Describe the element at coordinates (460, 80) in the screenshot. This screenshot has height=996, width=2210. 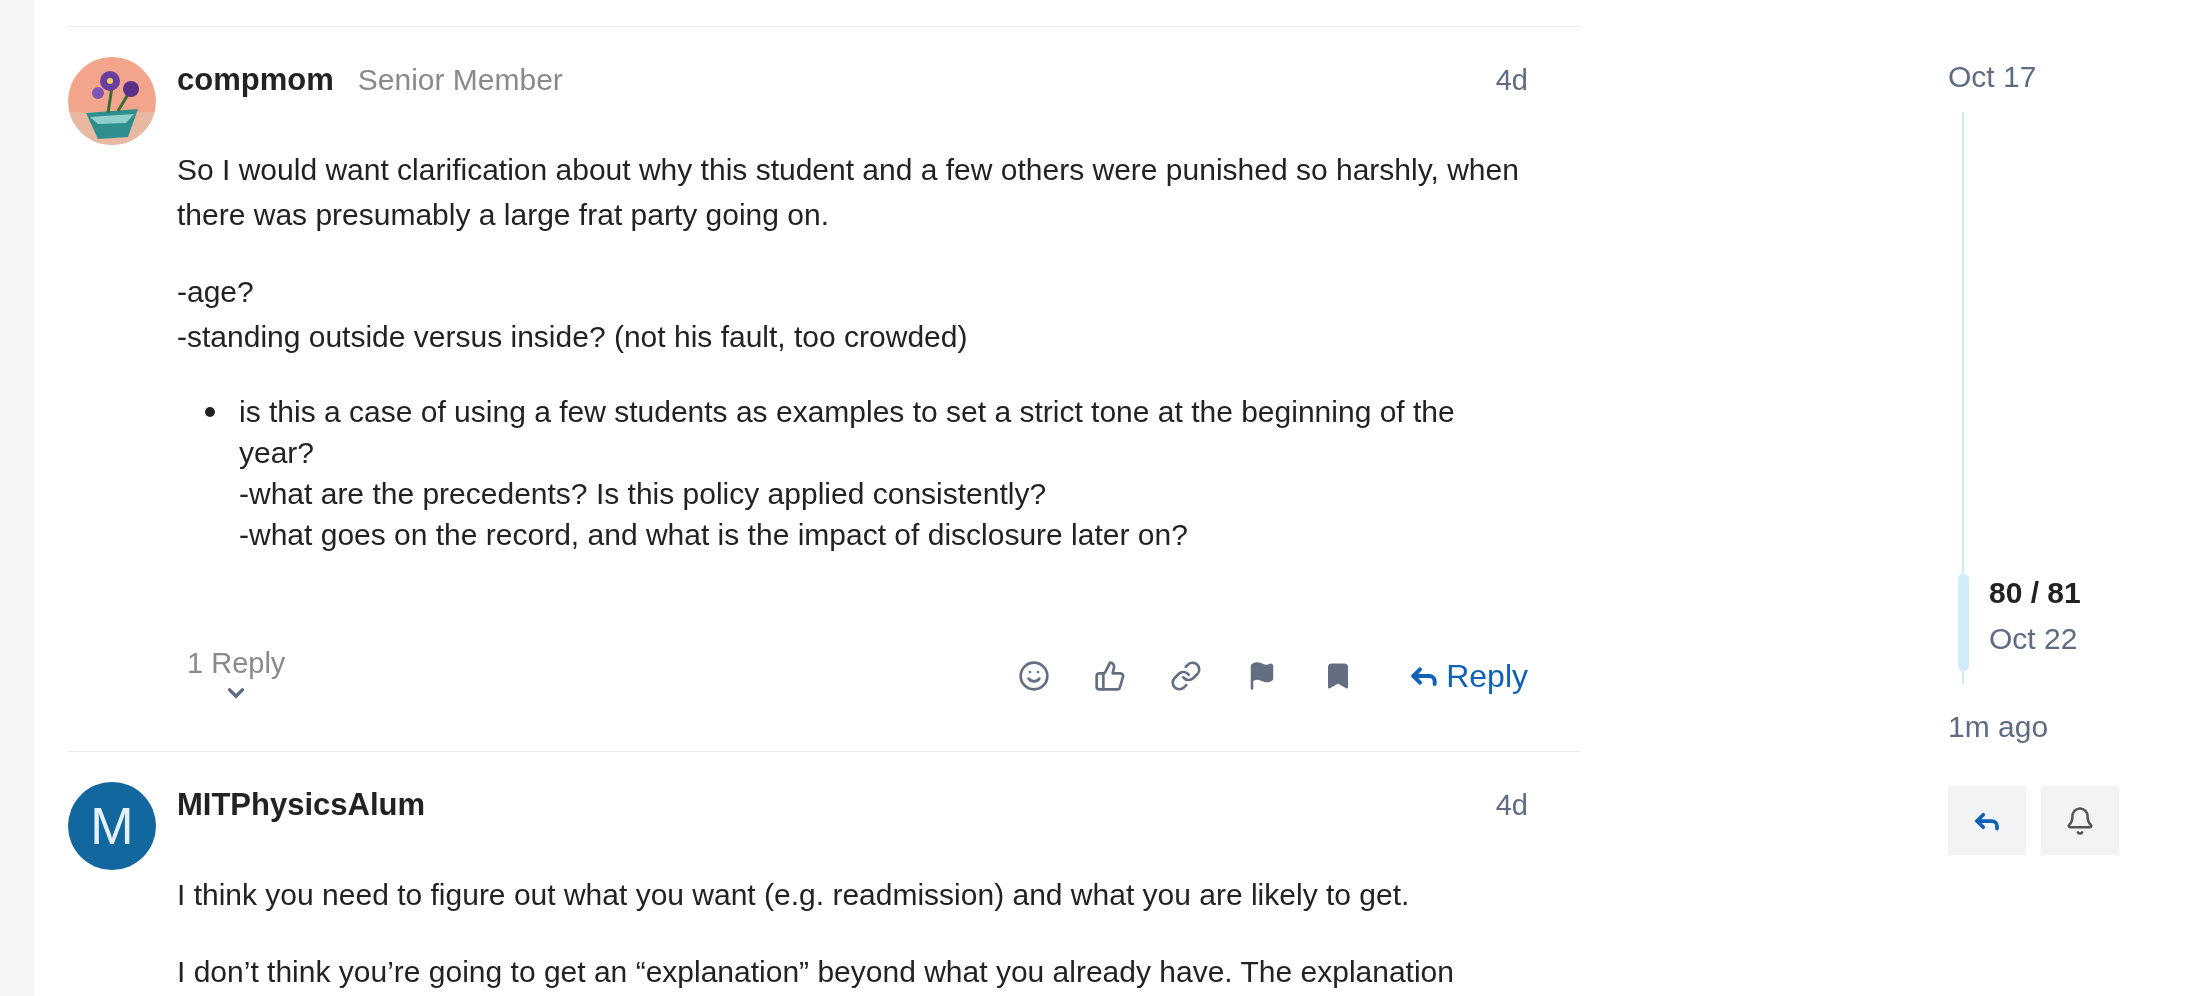
I see `user-title: Senior Member` at that location.